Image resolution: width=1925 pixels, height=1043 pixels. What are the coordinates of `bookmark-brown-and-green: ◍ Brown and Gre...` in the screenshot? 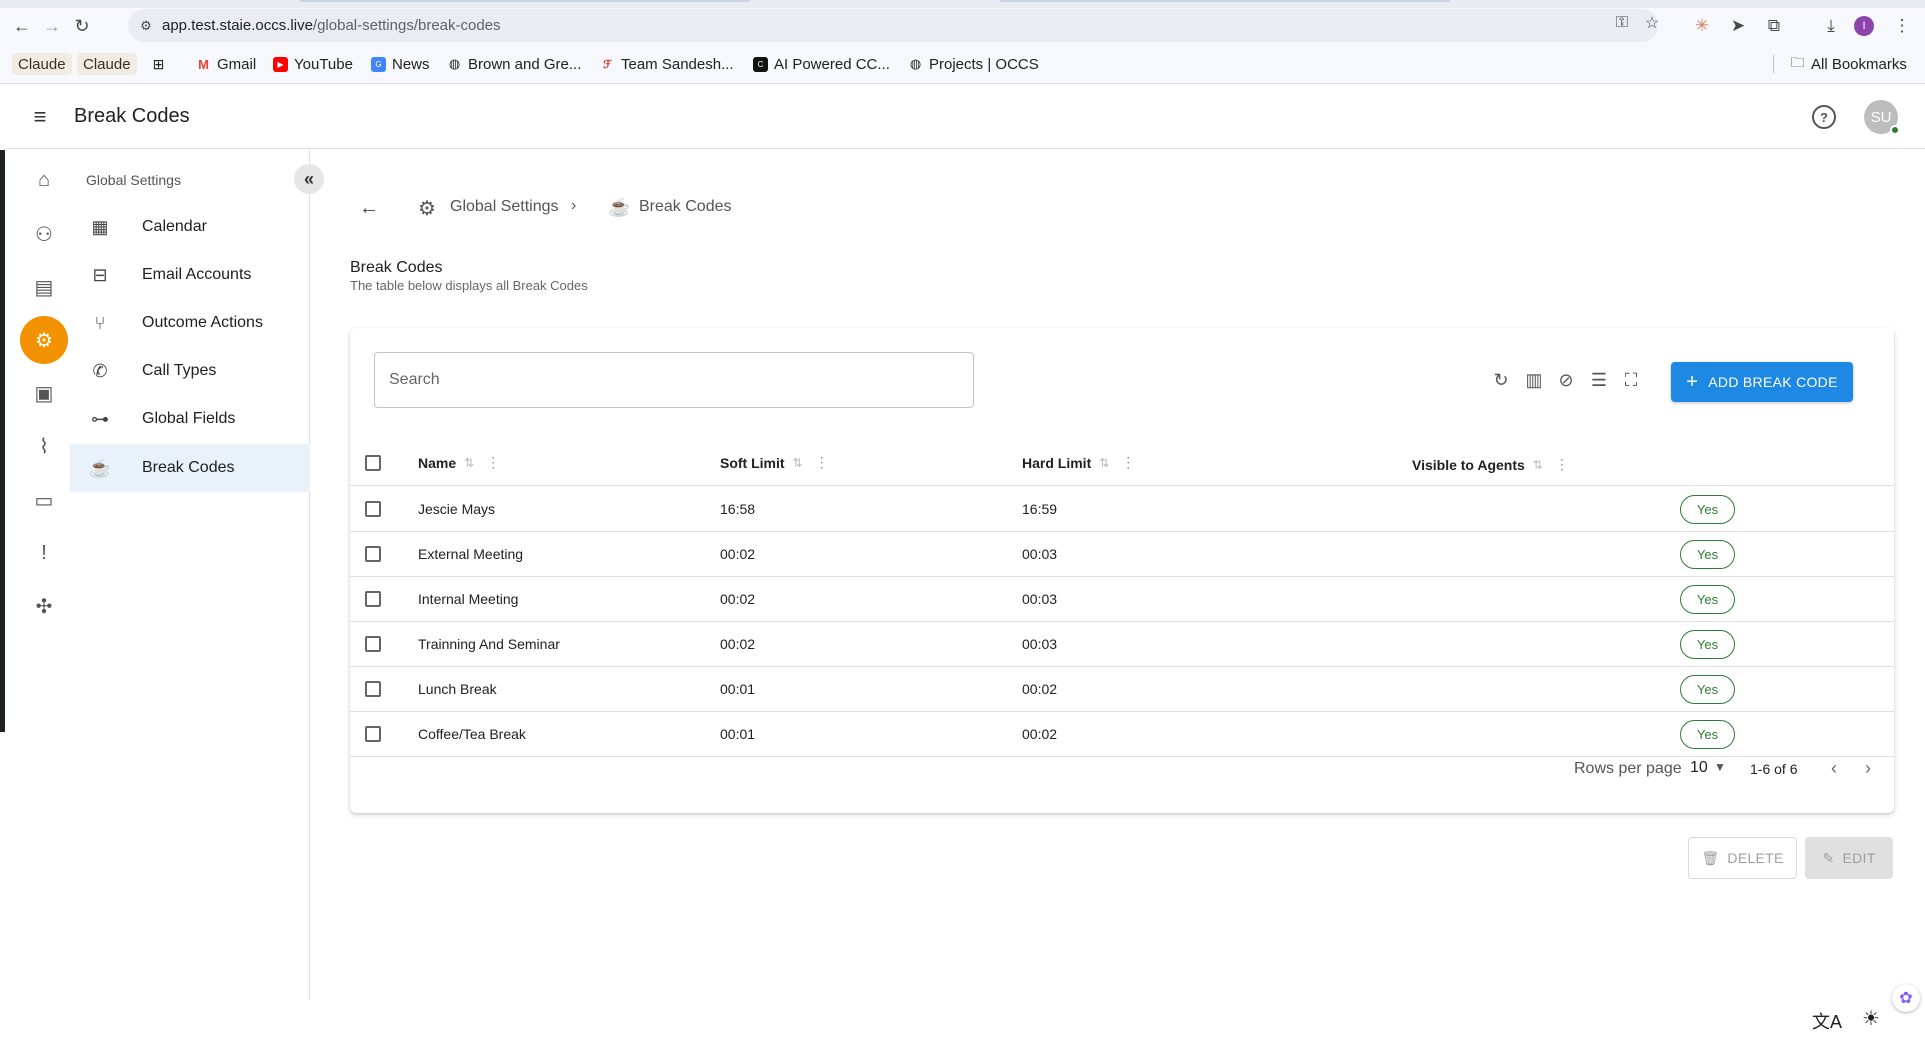 It's located at (514, 64).